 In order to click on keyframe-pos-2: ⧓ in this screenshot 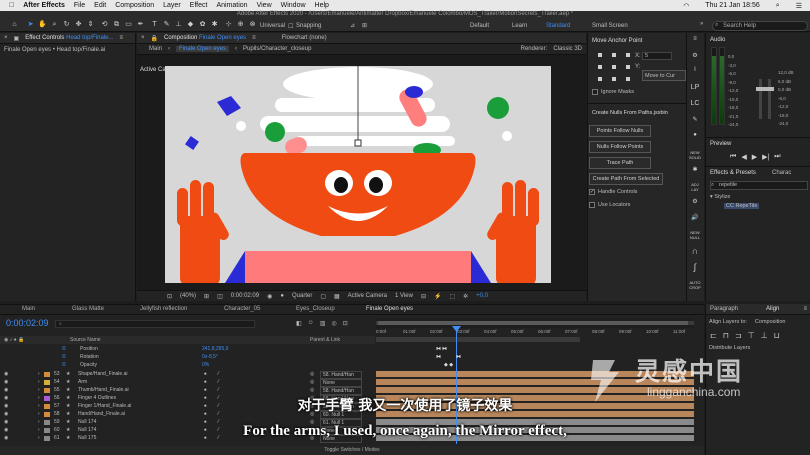, I will do `click(444, 349)`.